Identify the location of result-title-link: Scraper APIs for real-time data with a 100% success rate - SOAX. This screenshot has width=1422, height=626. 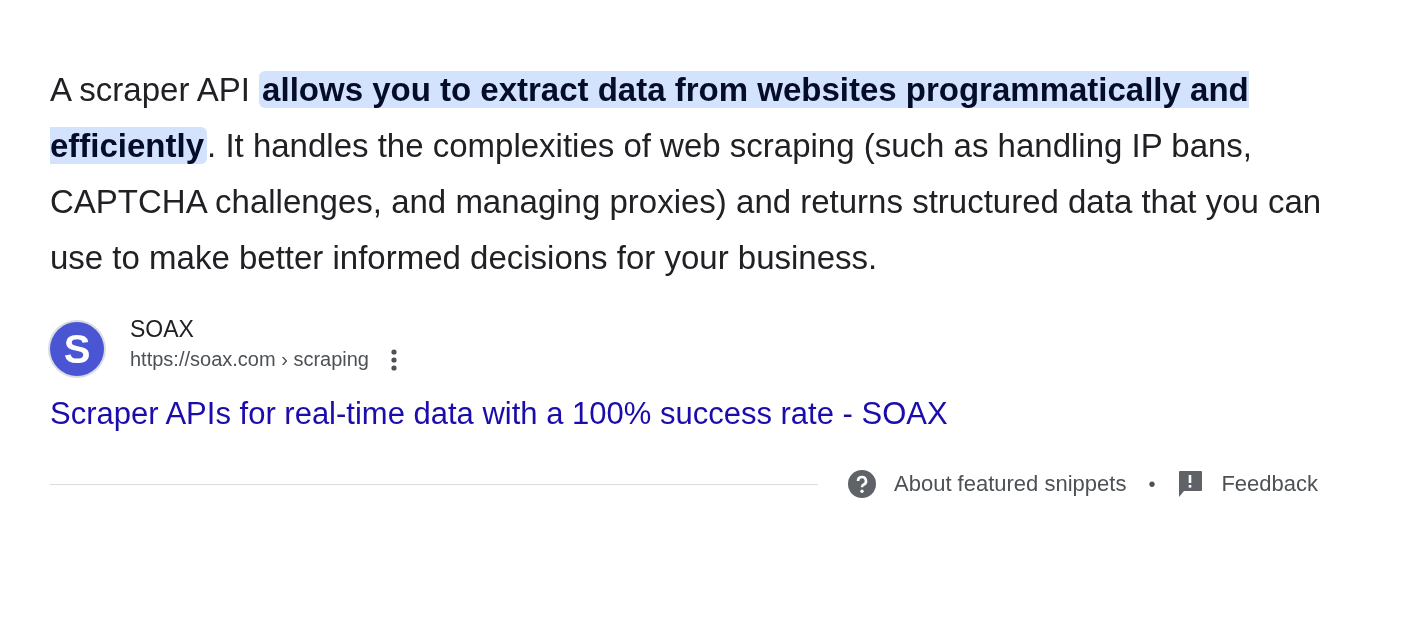
(499, 414).